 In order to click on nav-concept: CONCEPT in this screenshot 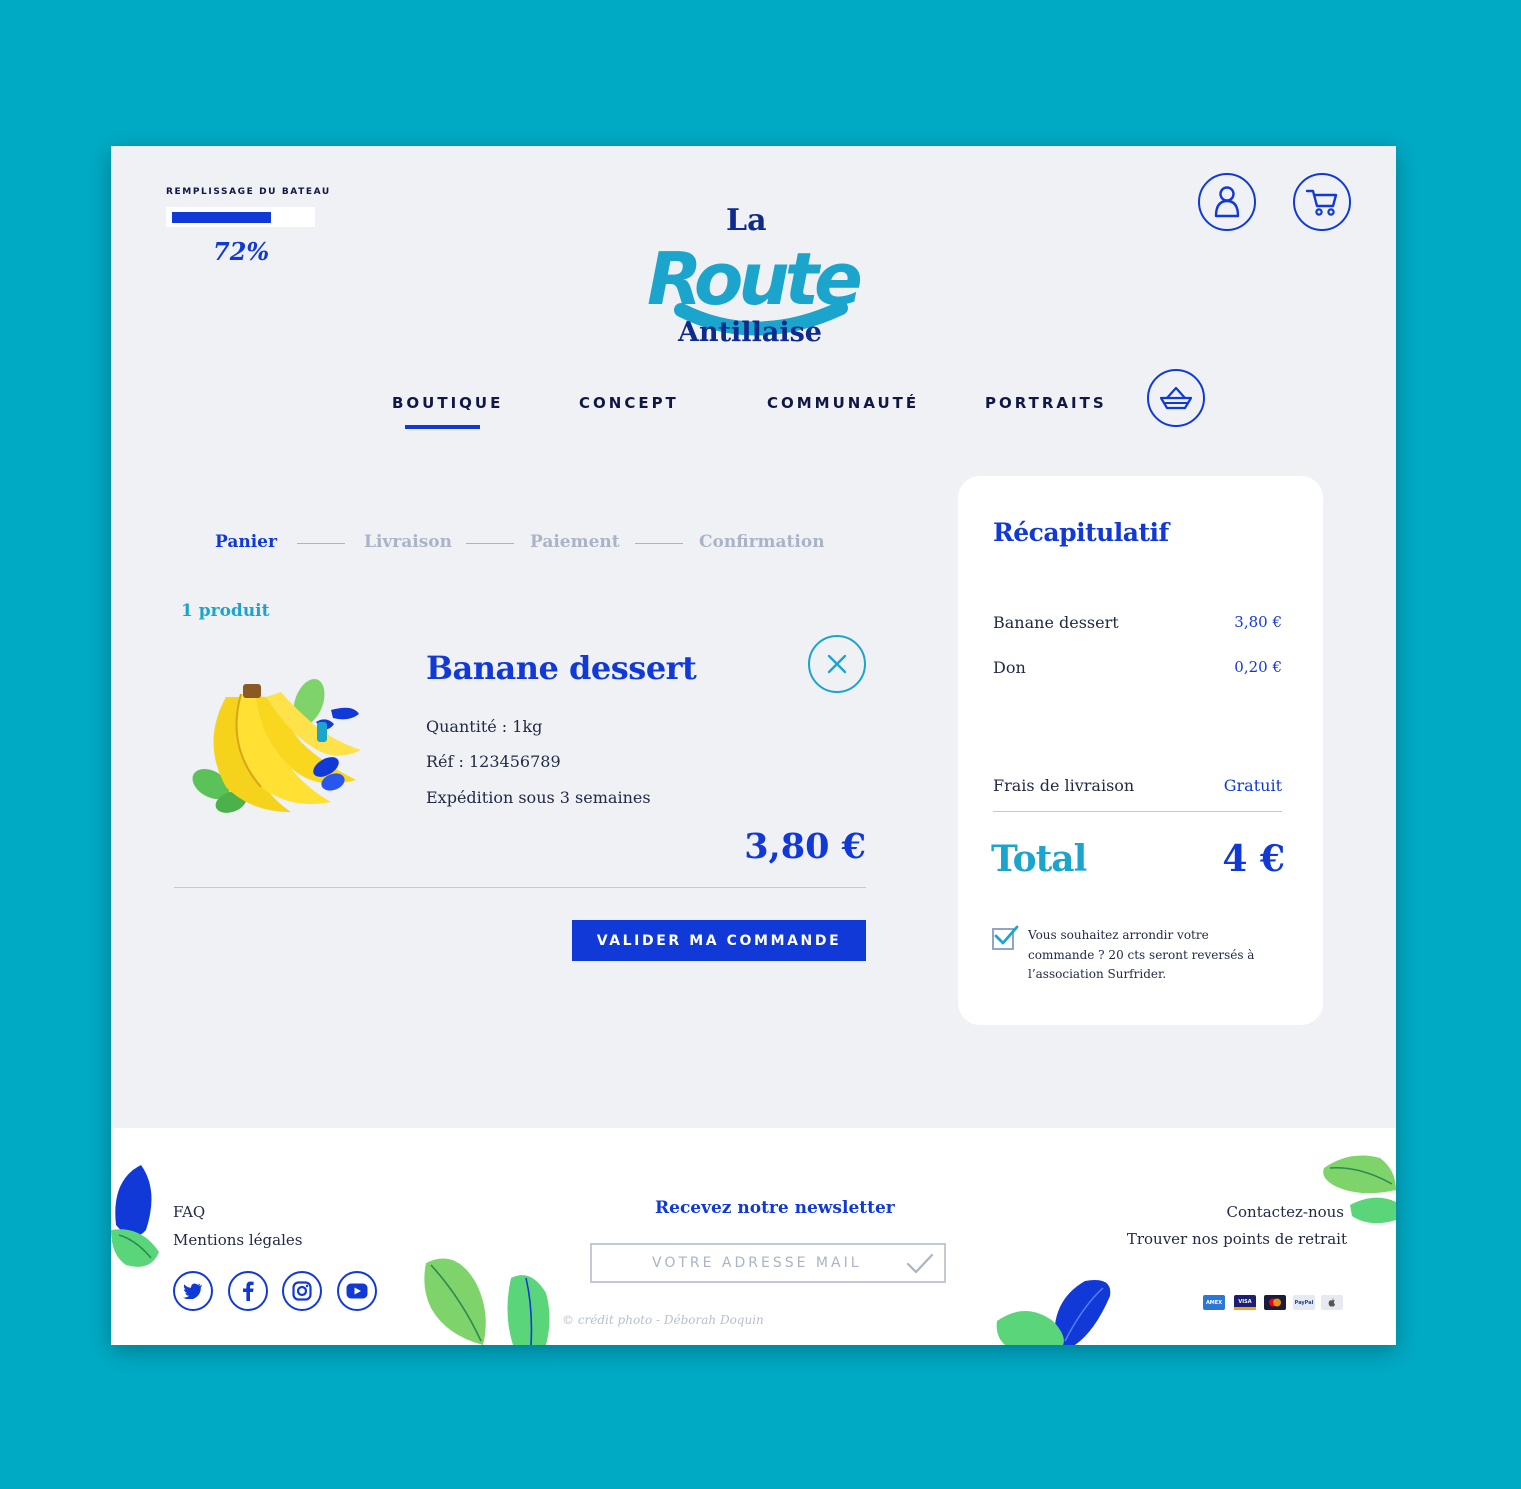, I will do `click(629, 403)`.